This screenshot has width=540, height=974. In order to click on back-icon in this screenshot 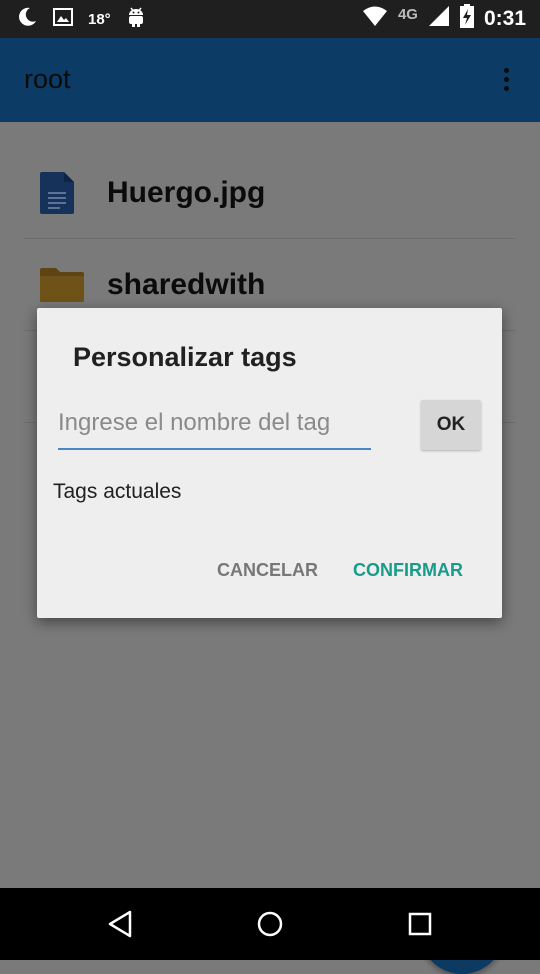, I will do `click(120, 926)`.